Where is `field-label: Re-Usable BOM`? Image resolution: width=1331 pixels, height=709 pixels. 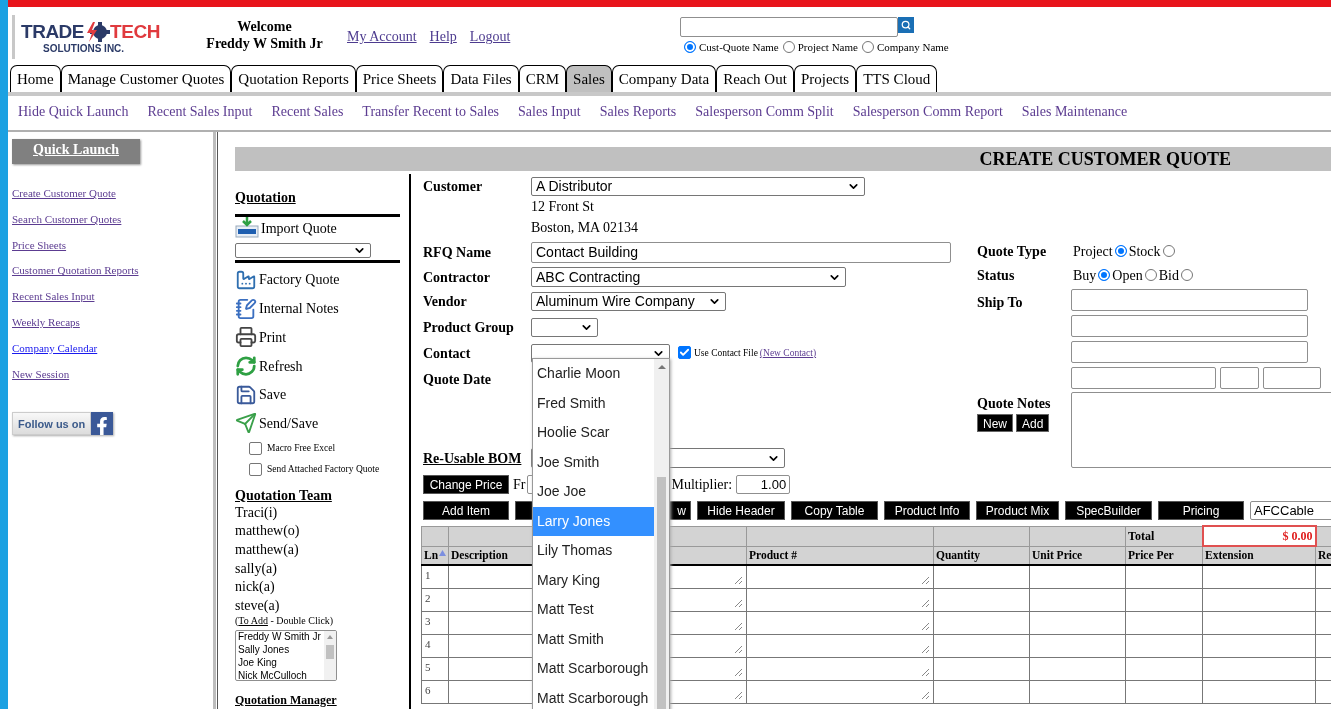
field-label: Re-Usable BOM is located at coordinates (473, 458).